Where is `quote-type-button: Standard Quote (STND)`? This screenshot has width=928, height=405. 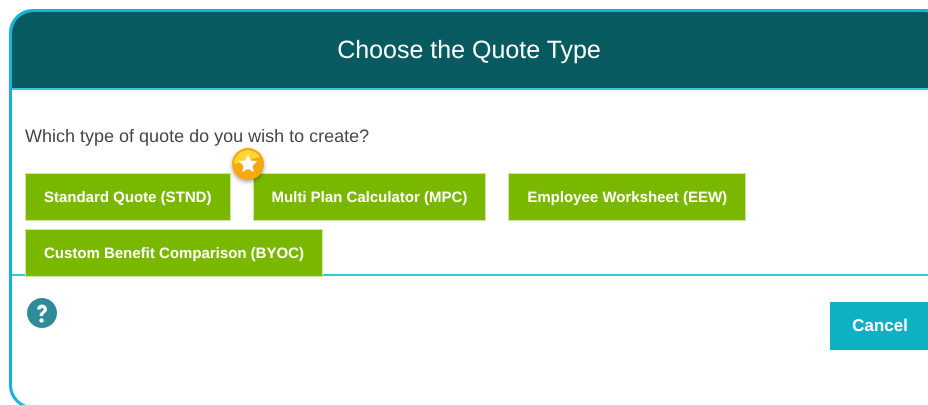
quote-type-button: Standard Quote (STND) is located at coordinates (127, 197).